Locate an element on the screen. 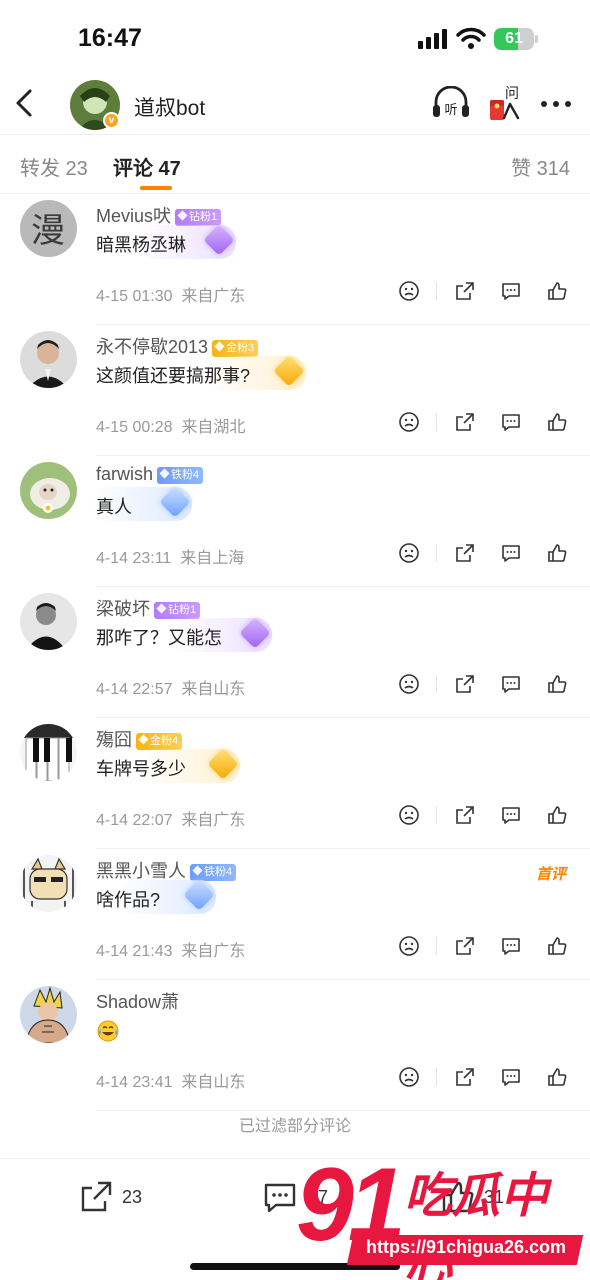 The image size is (590, 1280). commenter-name: 梁破坏 钻粉1 is located at coordinates (148, 608).